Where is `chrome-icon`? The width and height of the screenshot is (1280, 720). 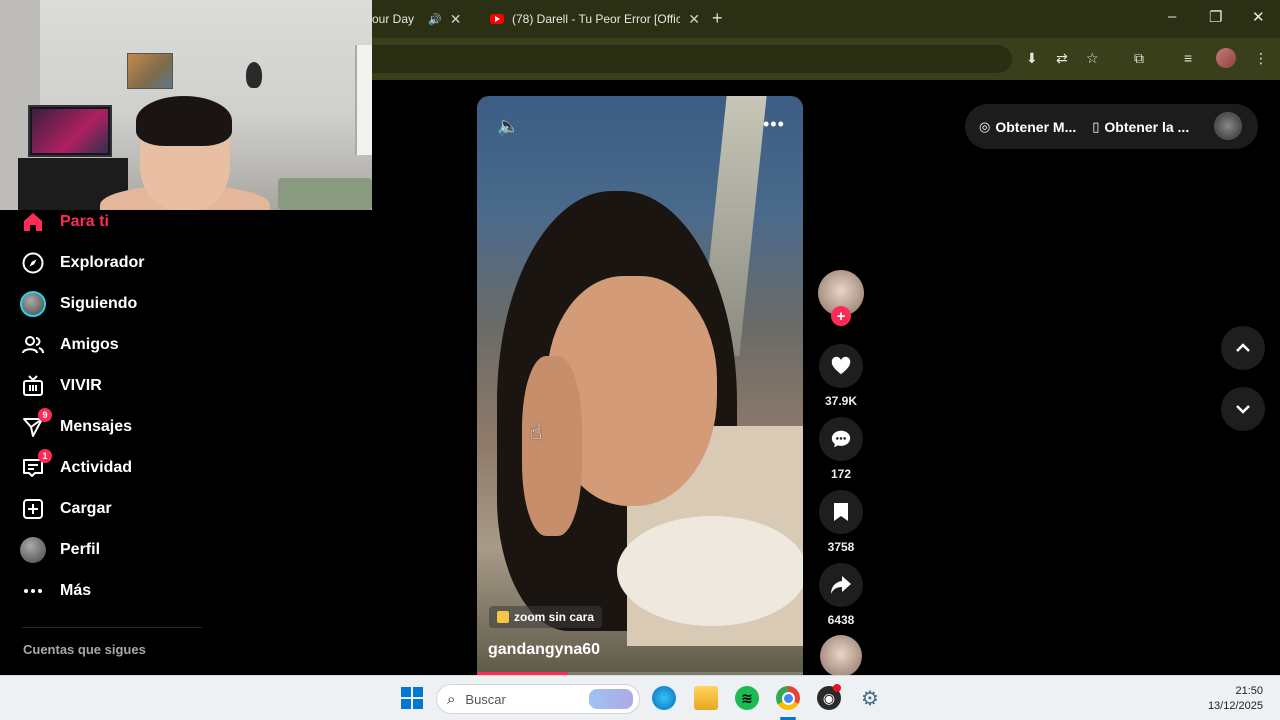
chrome-icon is located at coordinates (788, 698).